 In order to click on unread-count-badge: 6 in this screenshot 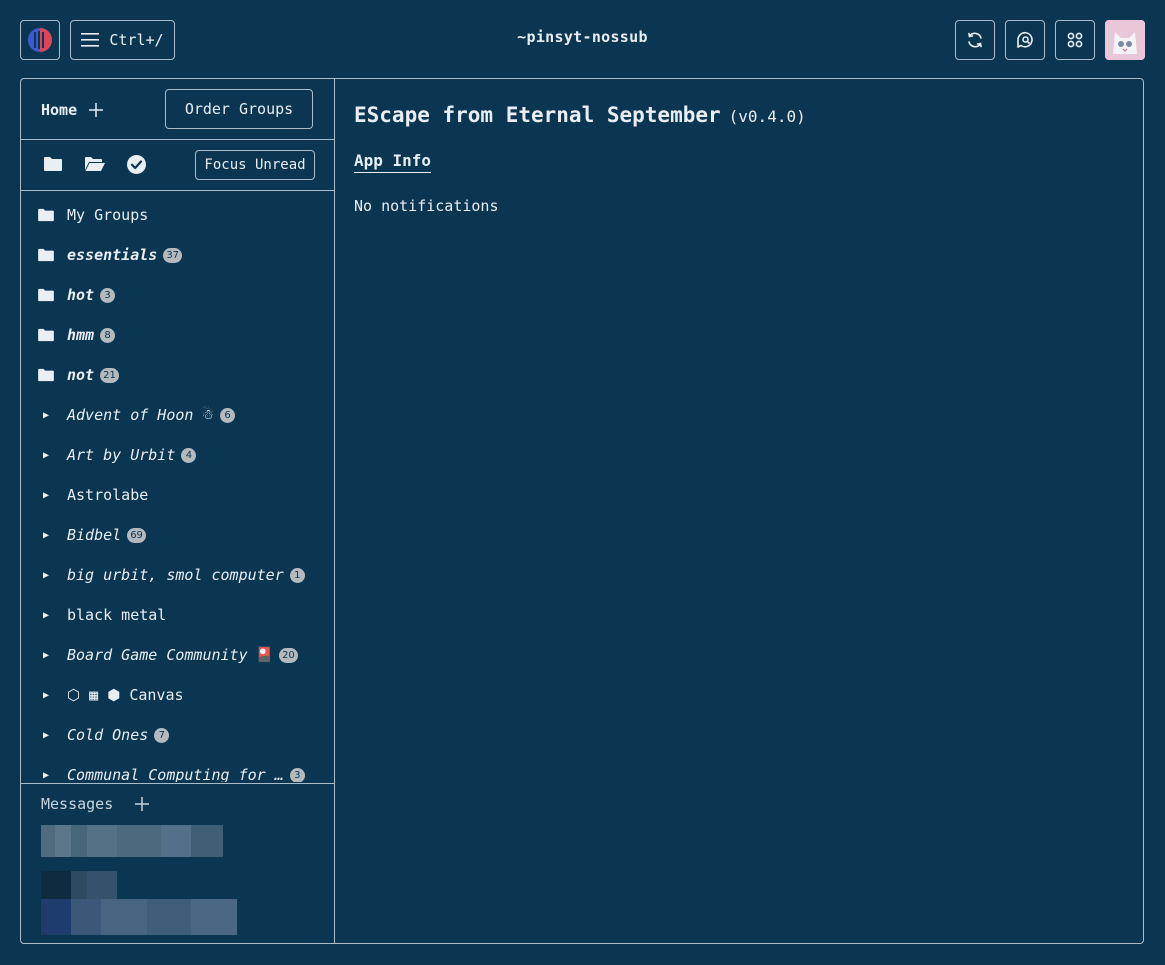, I will do `click(227, 415)`.